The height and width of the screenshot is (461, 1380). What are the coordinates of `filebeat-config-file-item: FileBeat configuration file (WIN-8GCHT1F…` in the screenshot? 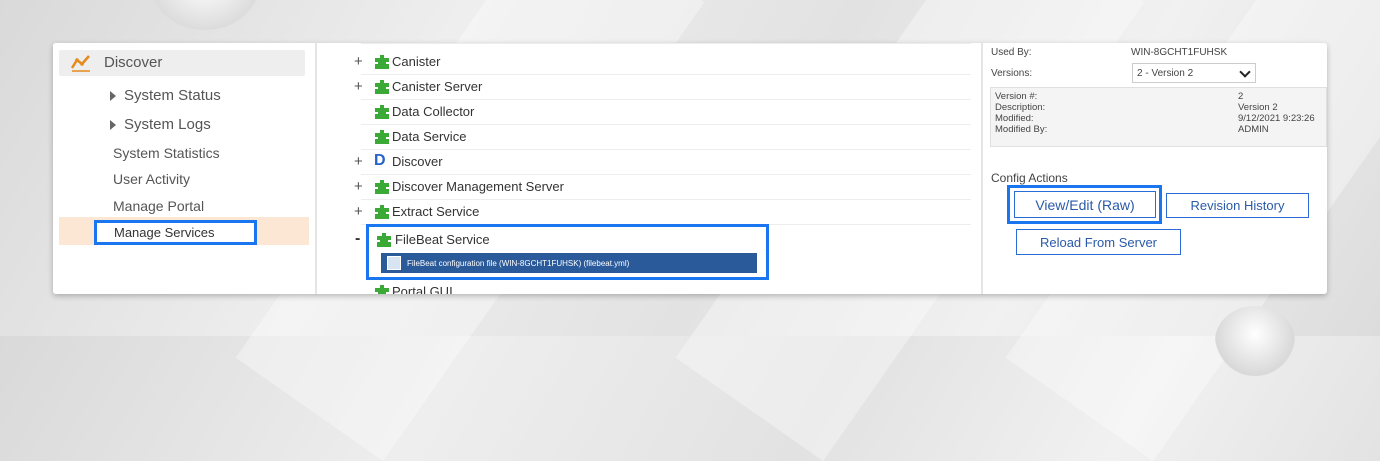 It's located at (569, 263).